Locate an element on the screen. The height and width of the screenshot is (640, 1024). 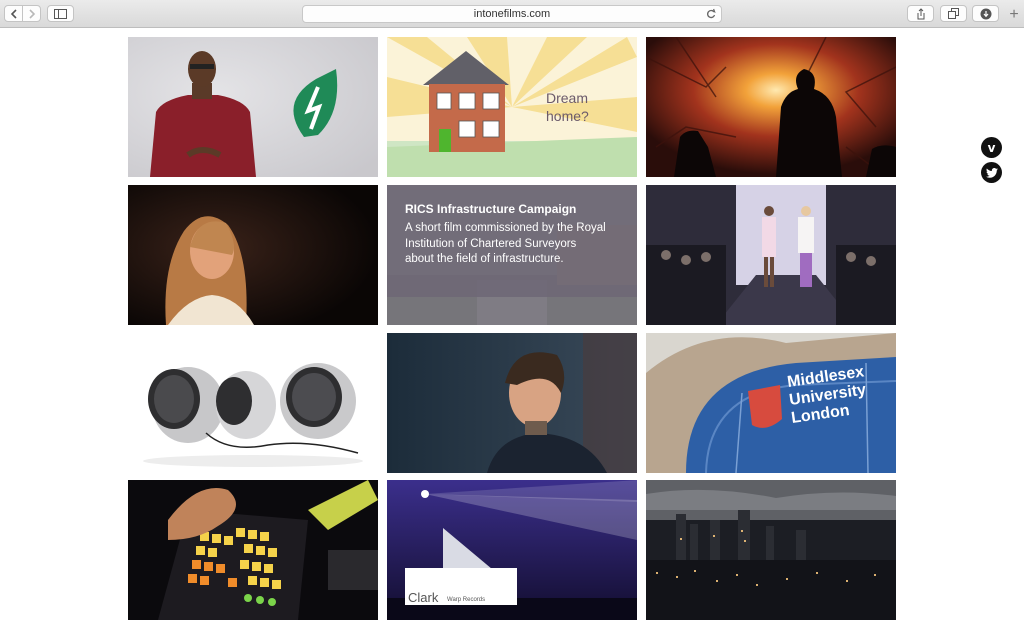
reload-icon is located at coordinates (711, 15).